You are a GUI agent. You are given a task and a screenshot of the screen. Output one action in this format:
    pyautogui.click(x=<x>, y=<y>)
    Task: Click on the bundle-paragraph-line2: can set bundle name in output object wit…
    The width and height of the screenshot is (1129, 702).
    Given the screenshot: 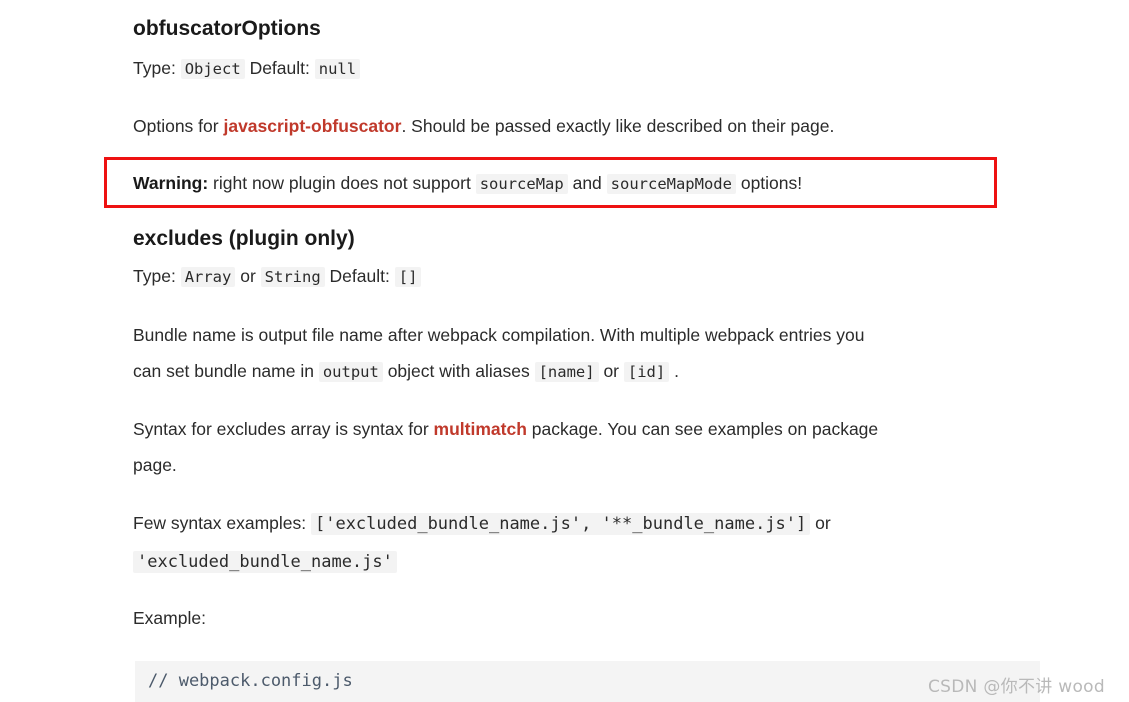 What is the action you would take?
    pyautogui.click(x=406, y=371)
    